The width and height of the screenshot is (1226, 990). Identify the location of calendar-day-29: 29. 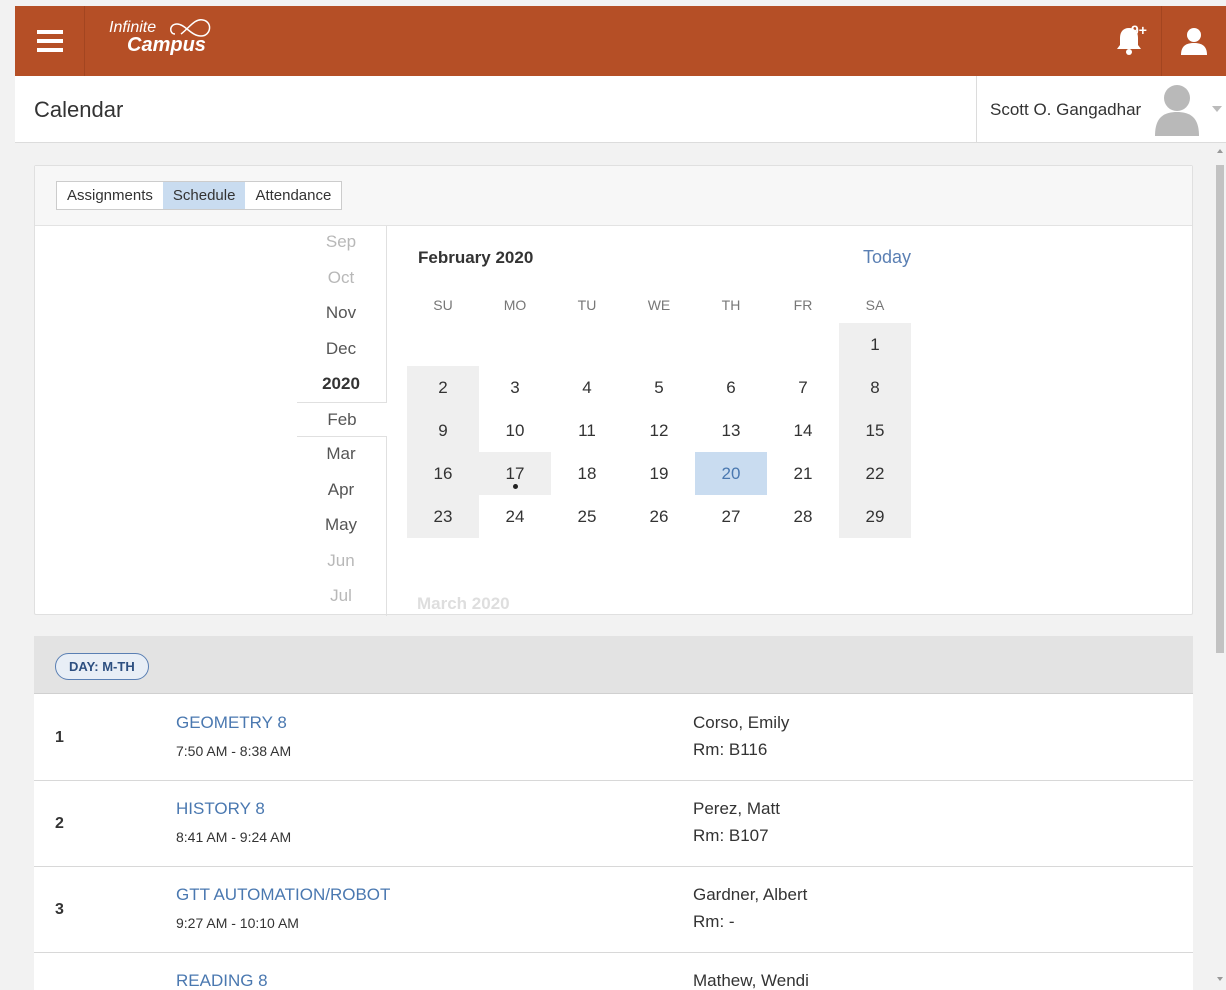
(875, 516).